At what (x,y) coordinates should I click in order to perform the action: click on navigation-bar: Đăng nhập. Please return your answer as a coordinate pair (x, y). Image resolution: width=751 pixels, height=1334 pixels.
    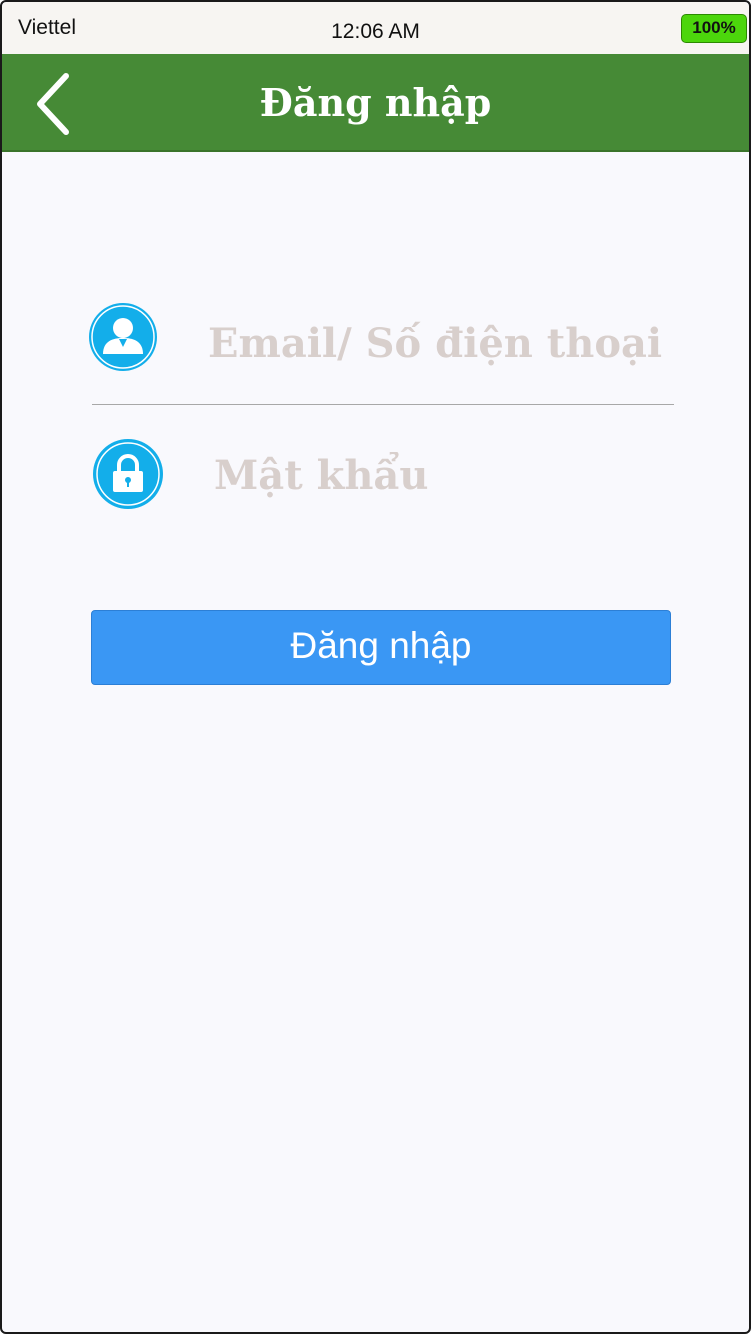
    Looking at the image, I should click on (375, 103).